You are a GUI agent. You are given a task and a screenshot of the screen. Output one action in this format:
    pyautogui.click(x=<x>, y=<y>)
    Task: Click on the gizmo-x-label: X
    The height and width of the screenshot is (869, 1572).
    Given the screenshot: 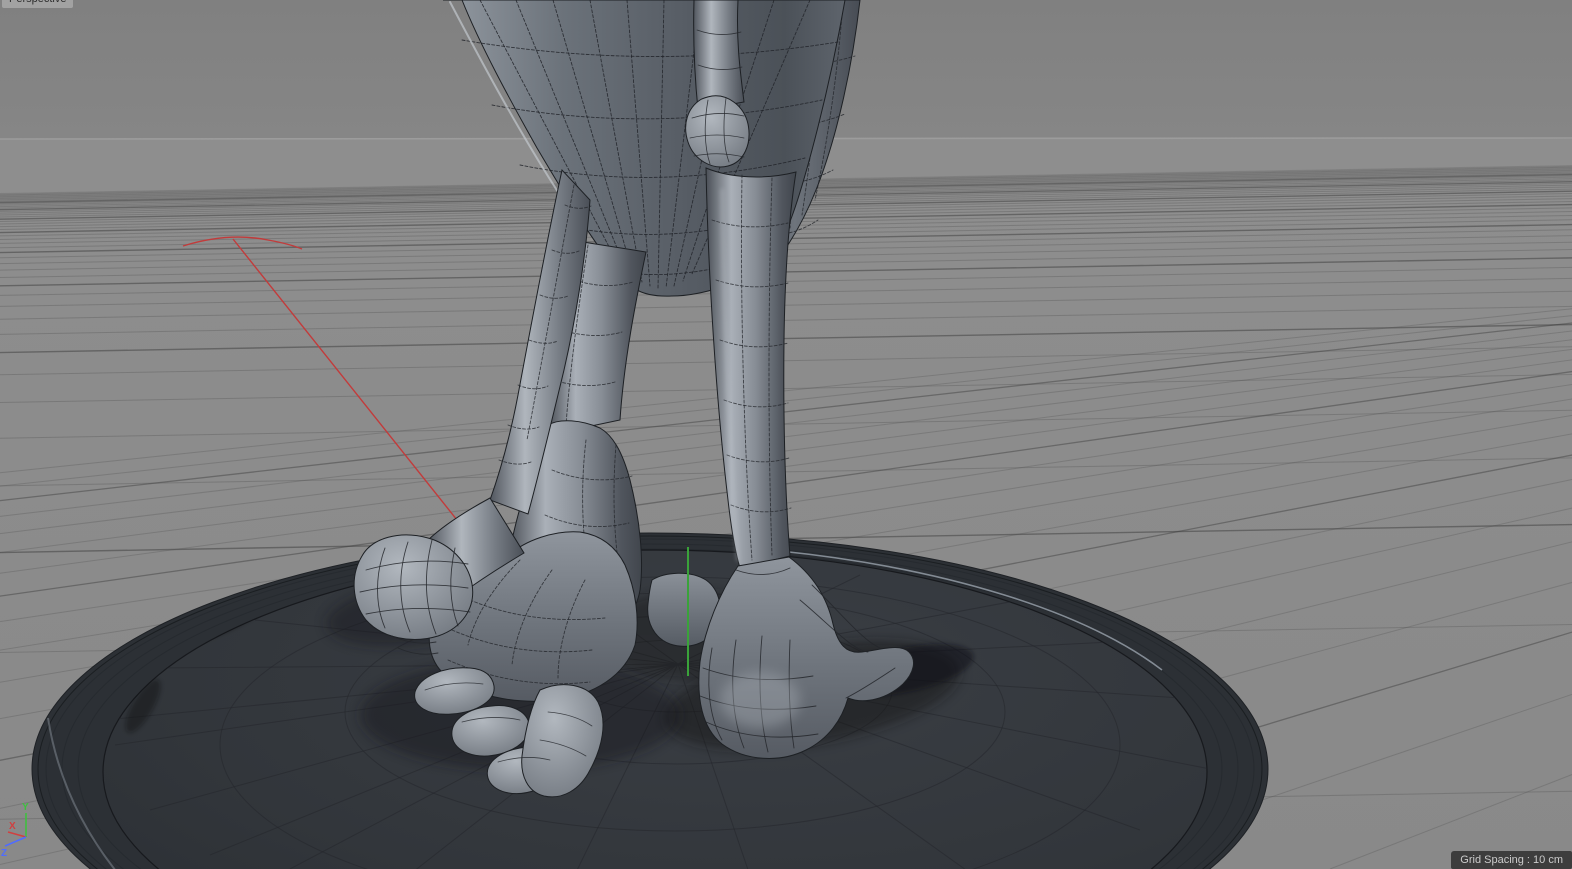 What is the action you would take?
    pyautogui.click(x=12, y=826)
    